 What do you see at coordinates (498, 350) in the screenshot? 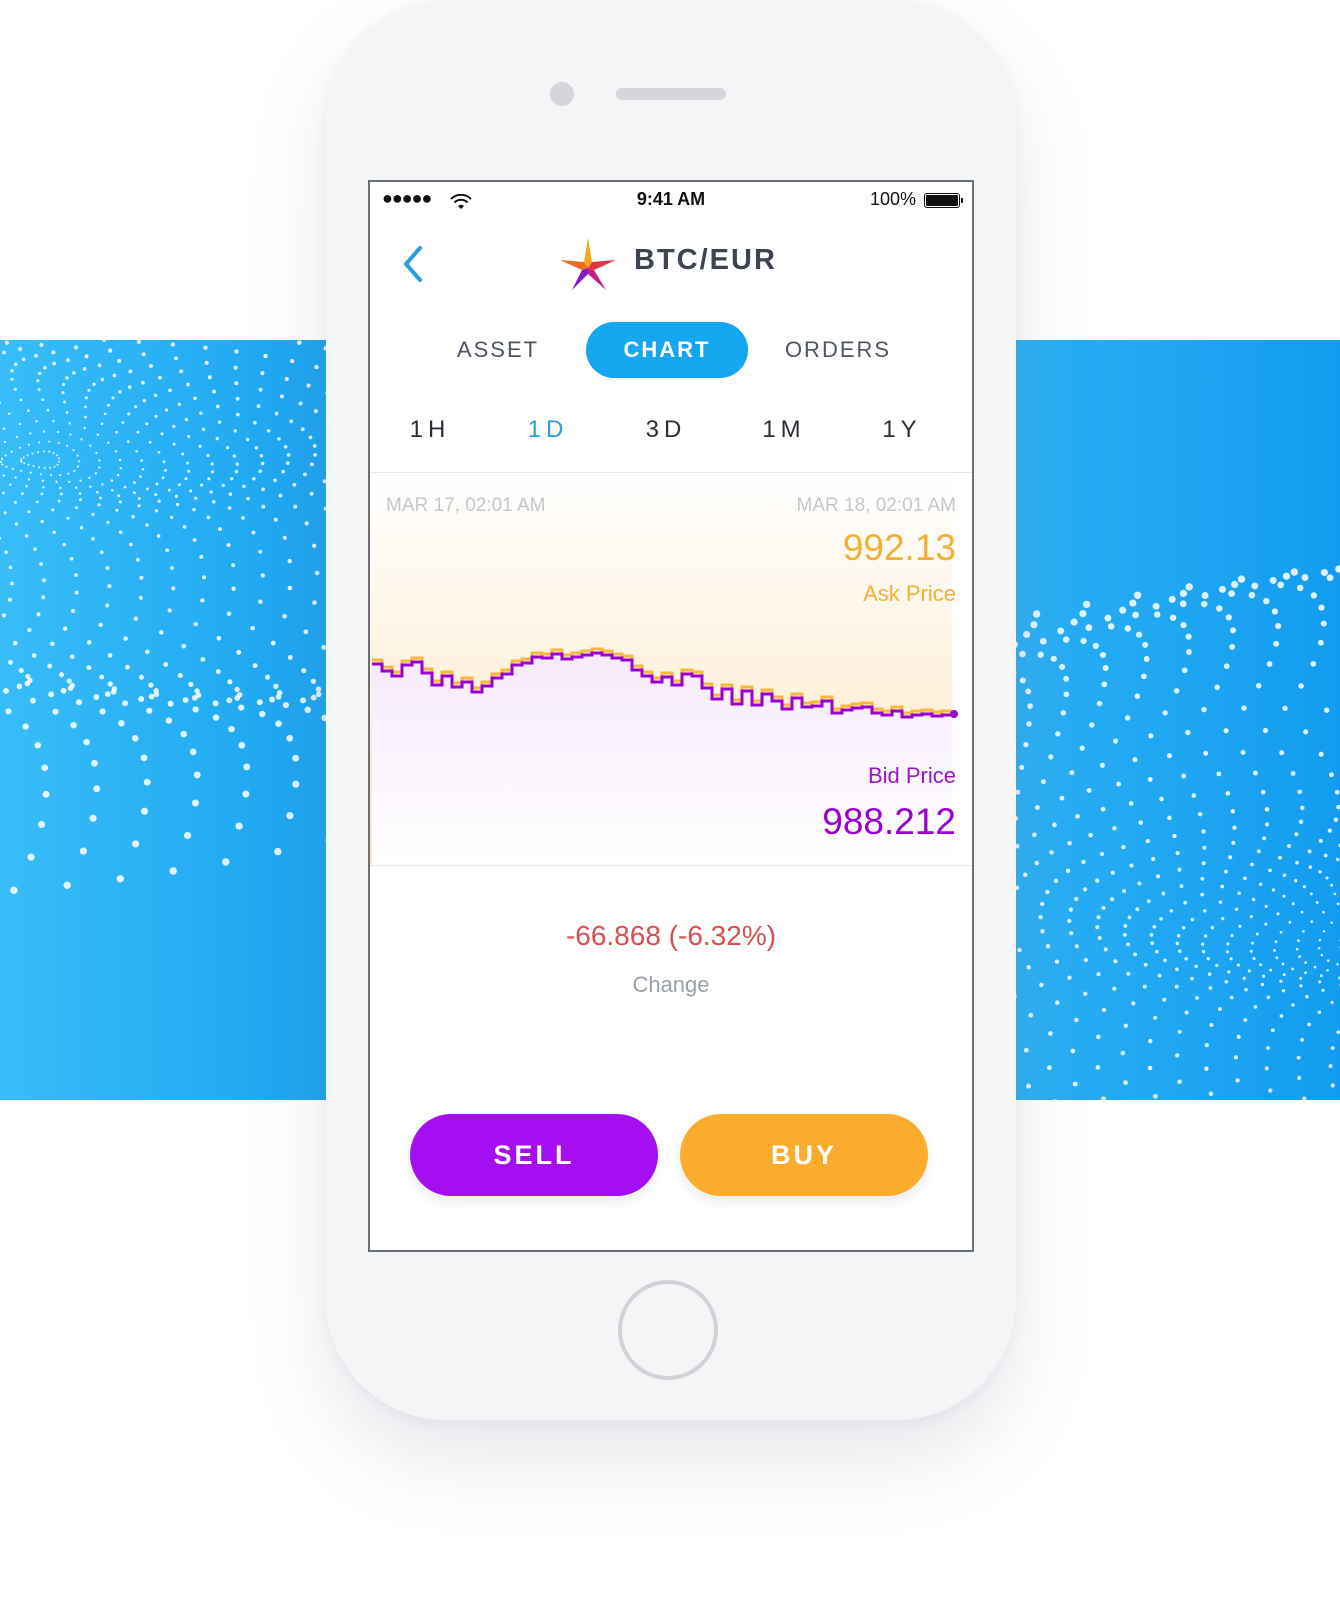
I see `tab-asset: ASSET` at bounding box center [498, 350].